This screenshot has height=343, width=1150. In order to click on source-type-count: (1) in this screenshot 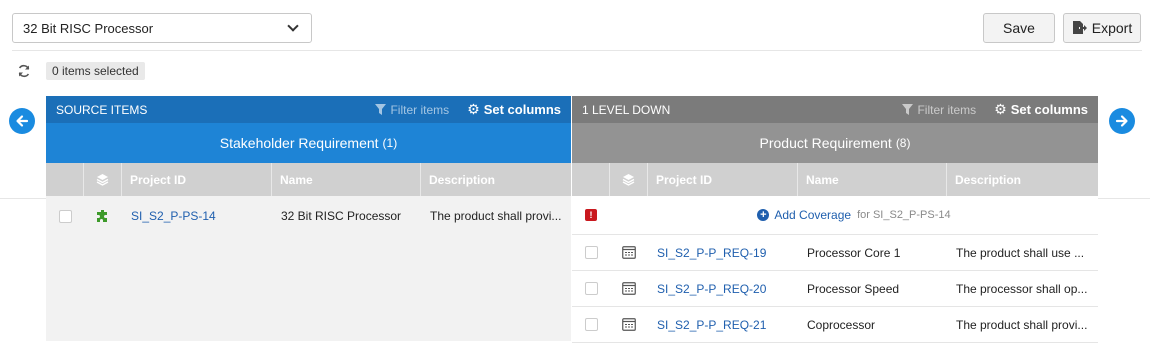, I will do `click(390, 143)`.